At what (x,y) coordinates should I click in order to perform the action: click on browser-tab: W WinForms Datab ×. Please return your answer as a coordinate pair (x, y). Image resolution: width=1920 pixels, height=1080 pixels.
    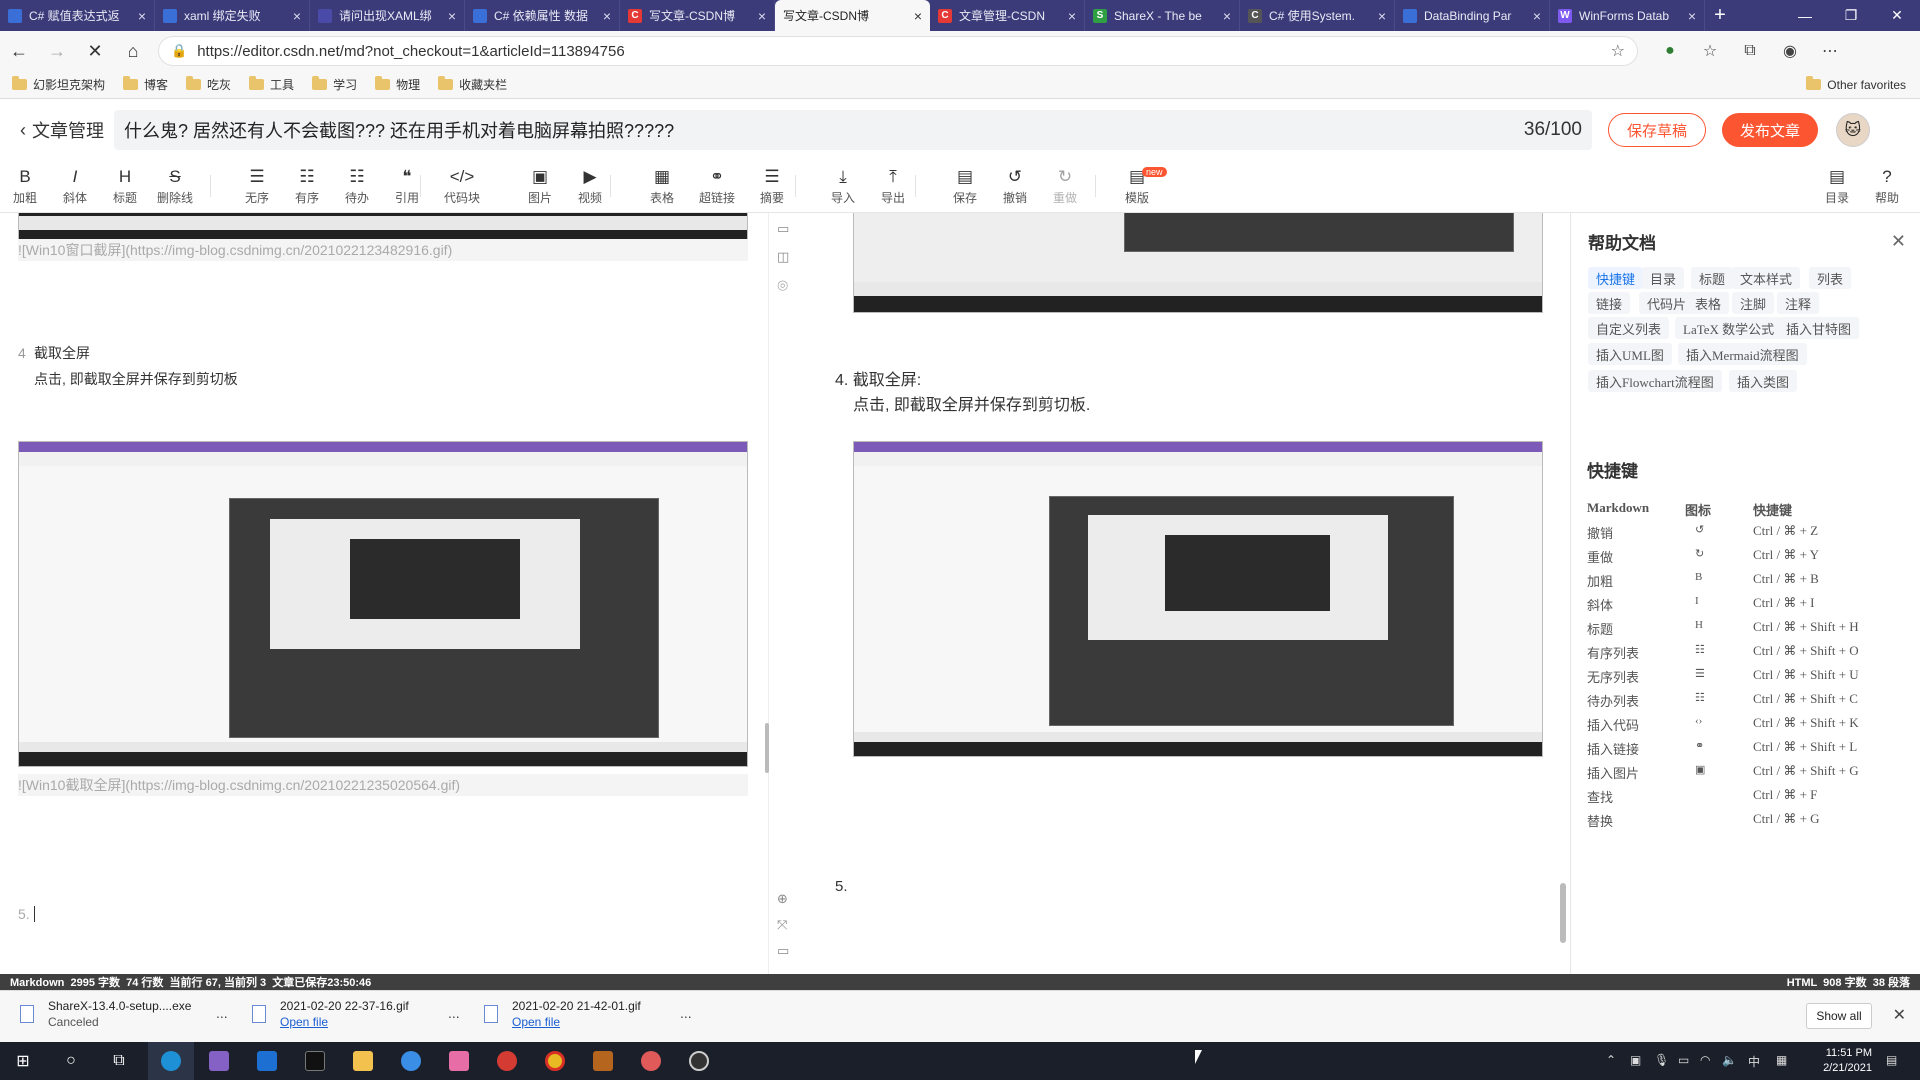
    Looking at the image, I should click on (1627, 15).